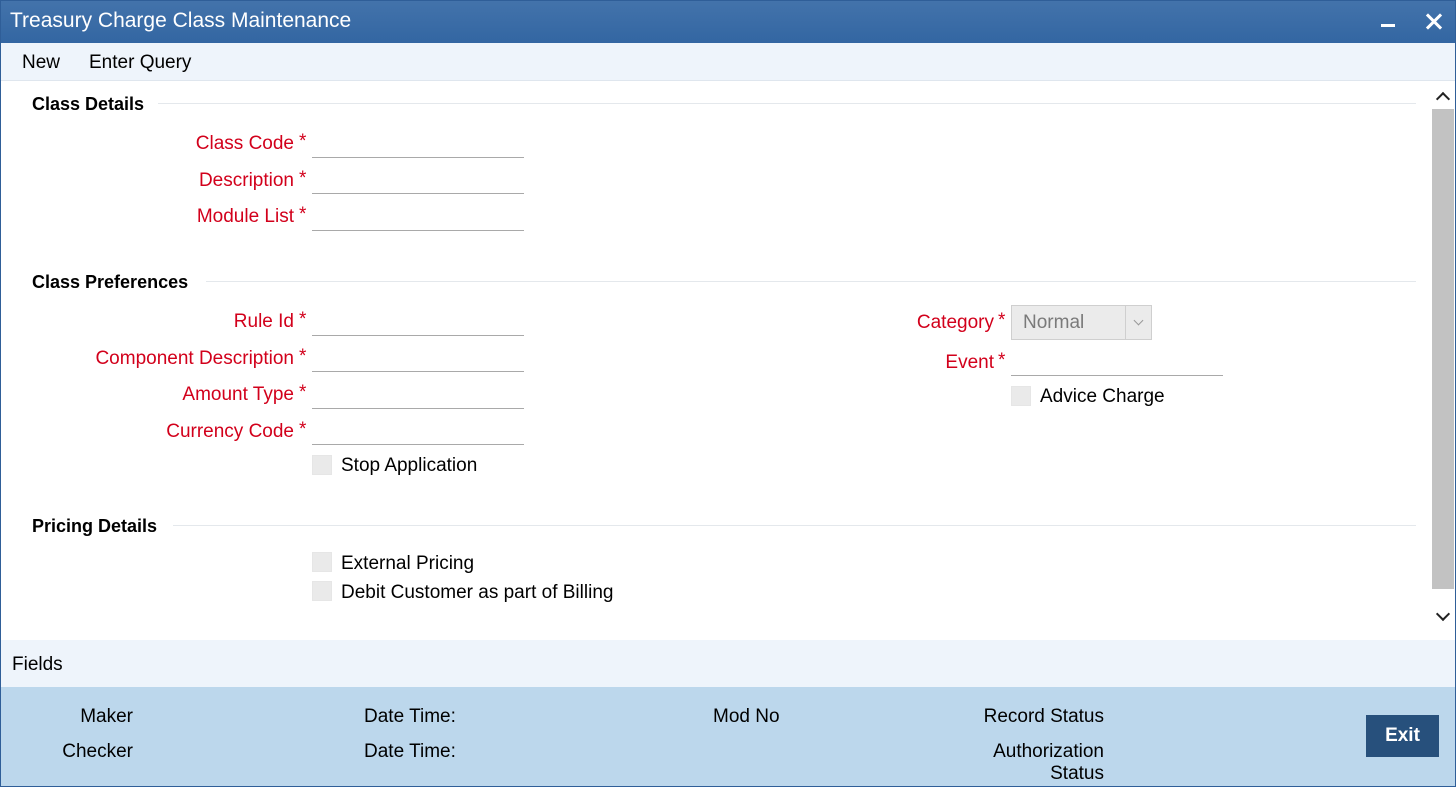 The height and width of the screenshot is (787, 1456). Describe the element at coordinates (477, 592) in the screenshot. I see `debit-customer-label: Debit Customer as part of Billing` at that location.